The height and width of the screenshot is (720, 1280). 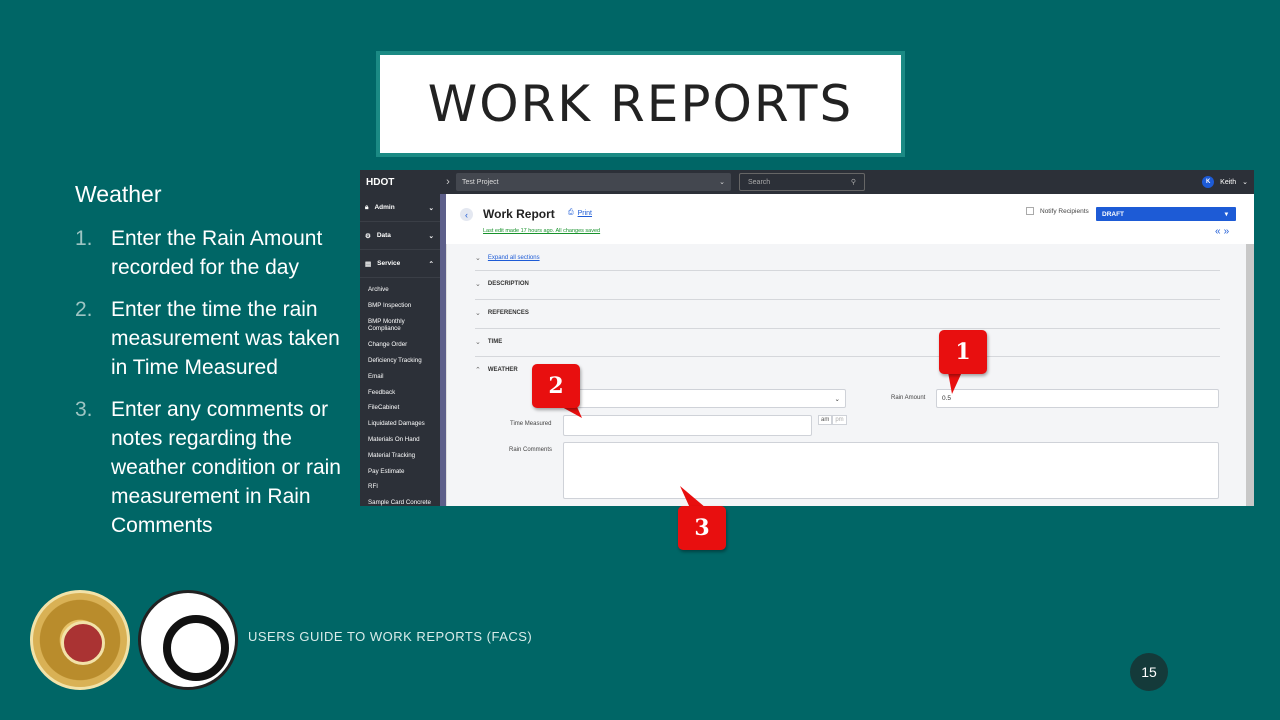 What do you see at coordinates (1149, 672) in the screenshot?
I see `page-number: 15` at bounding box center [1149, 672].